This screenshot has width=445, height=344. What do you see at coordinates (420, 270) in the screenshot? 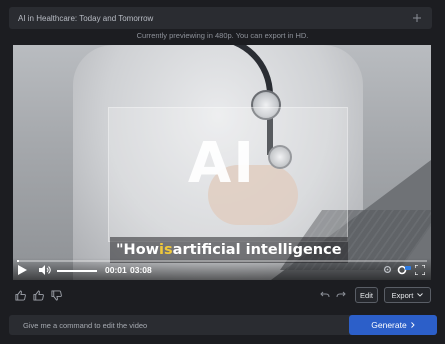
I see `fullscreen-icon` at bounding box center [420, 270].